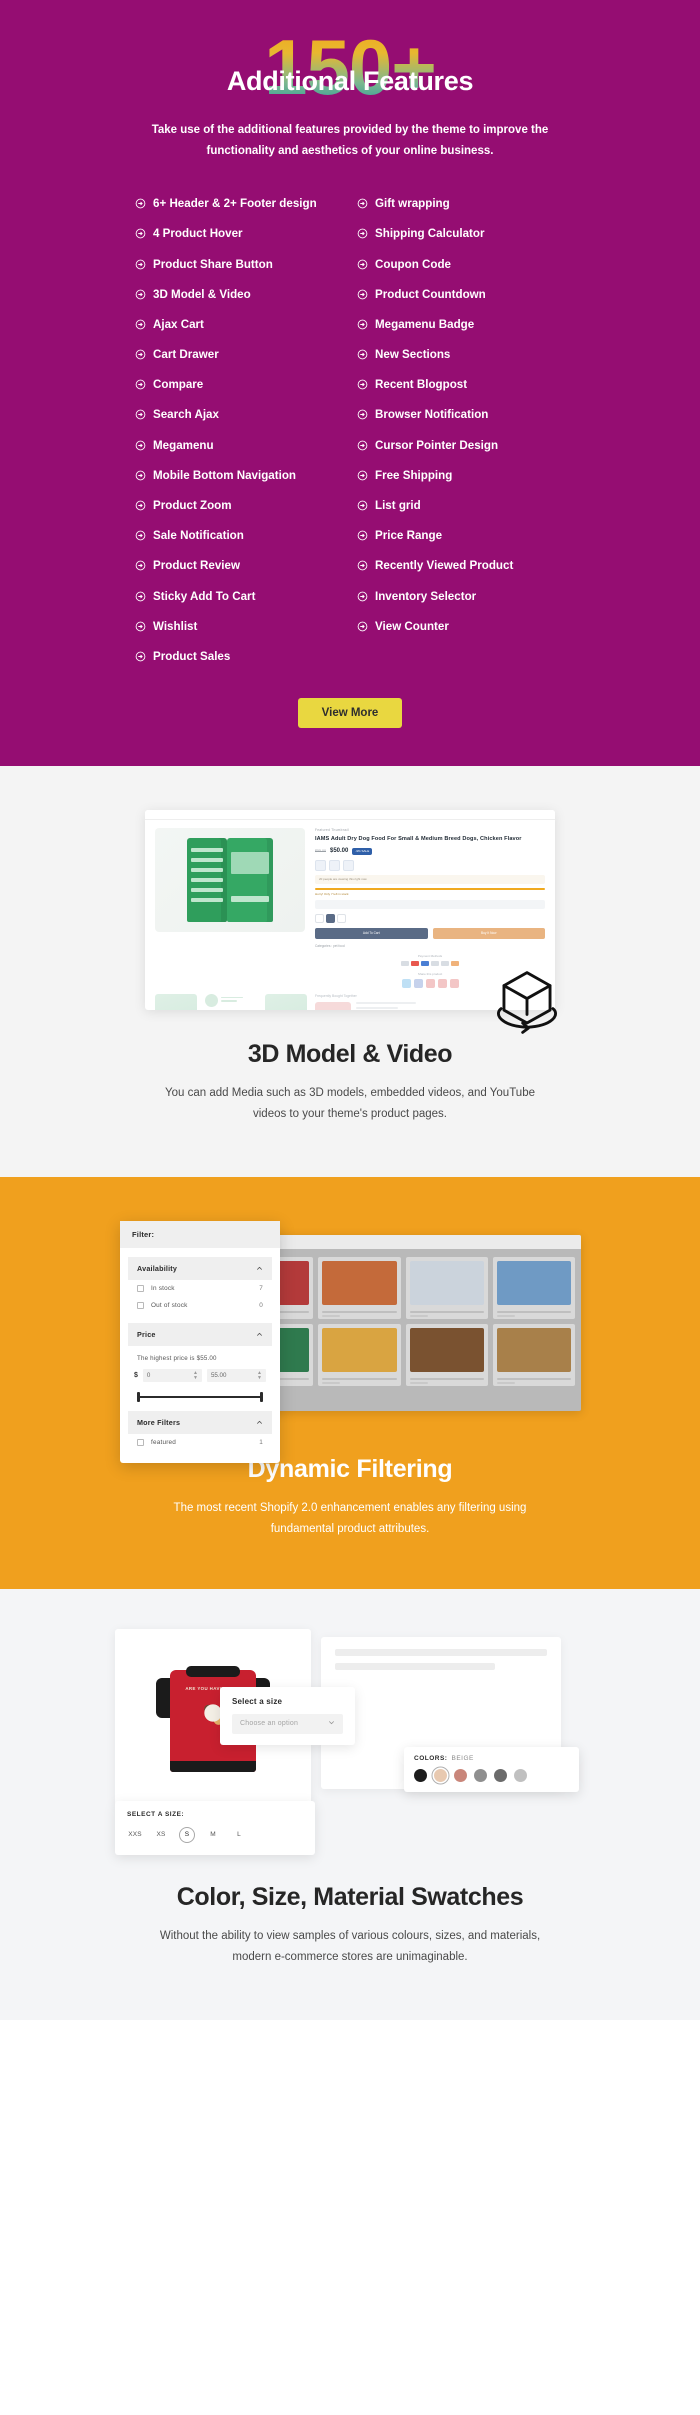 This screenshot has width=700, height=2415. What do you see at coordinates (421, 385) in the screenshot?
I see `feature-item-label: Recent Blogpost` at bounding box center [421, 385].